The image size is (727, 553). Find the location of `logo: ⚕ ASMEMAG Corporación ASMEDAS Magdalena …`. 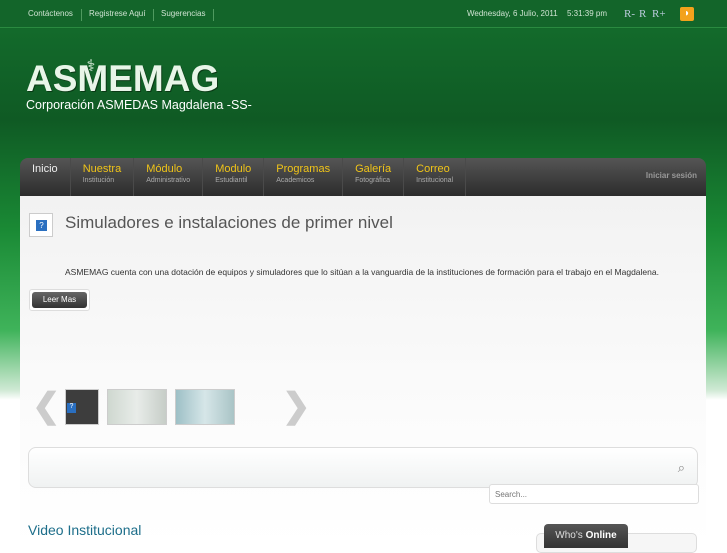

logo: ⚕ ASMEMAG Corporación ASMEDAS Magdalena … is located at coordinates (139, 85).